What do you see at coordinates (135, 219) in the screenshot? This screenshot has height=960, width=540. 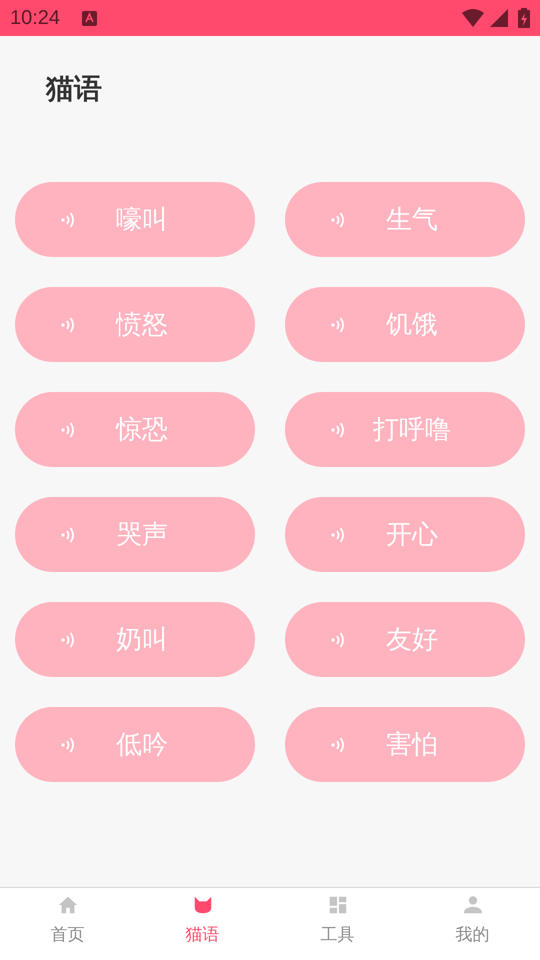 I see `sound-button: 嚎叫` at bounding box center [135, 219].